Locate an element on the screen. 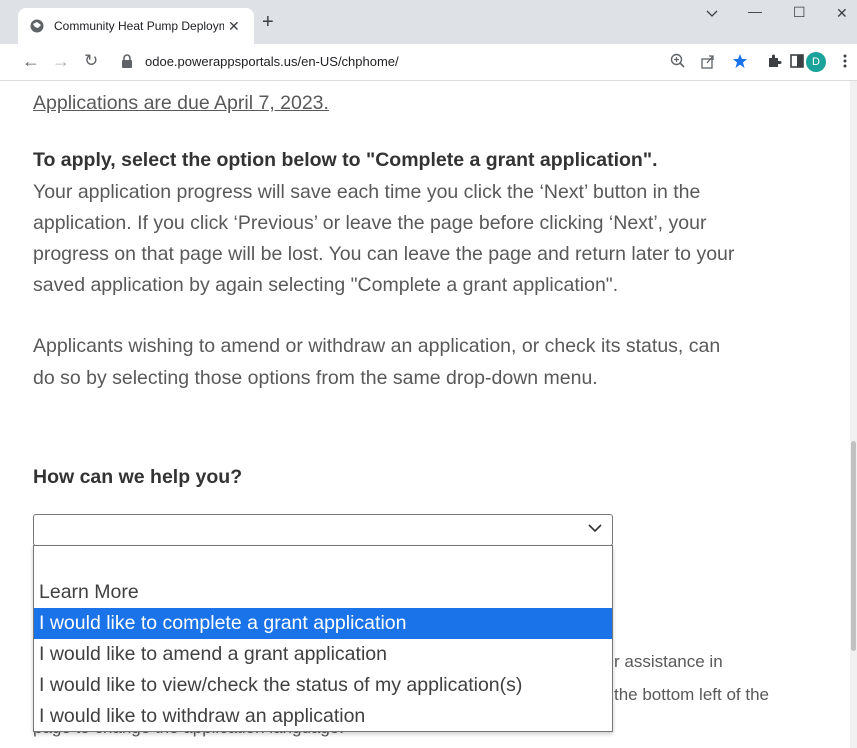  address-bar: odoe.powerappsportals.us/en-US/chphome/ is located at coordinates (378, 62).